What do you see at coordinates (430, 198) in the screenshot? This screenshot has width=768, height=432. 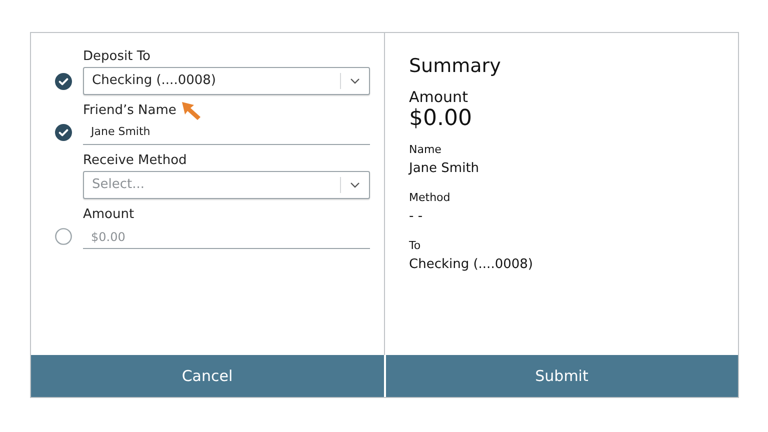 I see `summary-label: Method` at bounding box center [430, 198].